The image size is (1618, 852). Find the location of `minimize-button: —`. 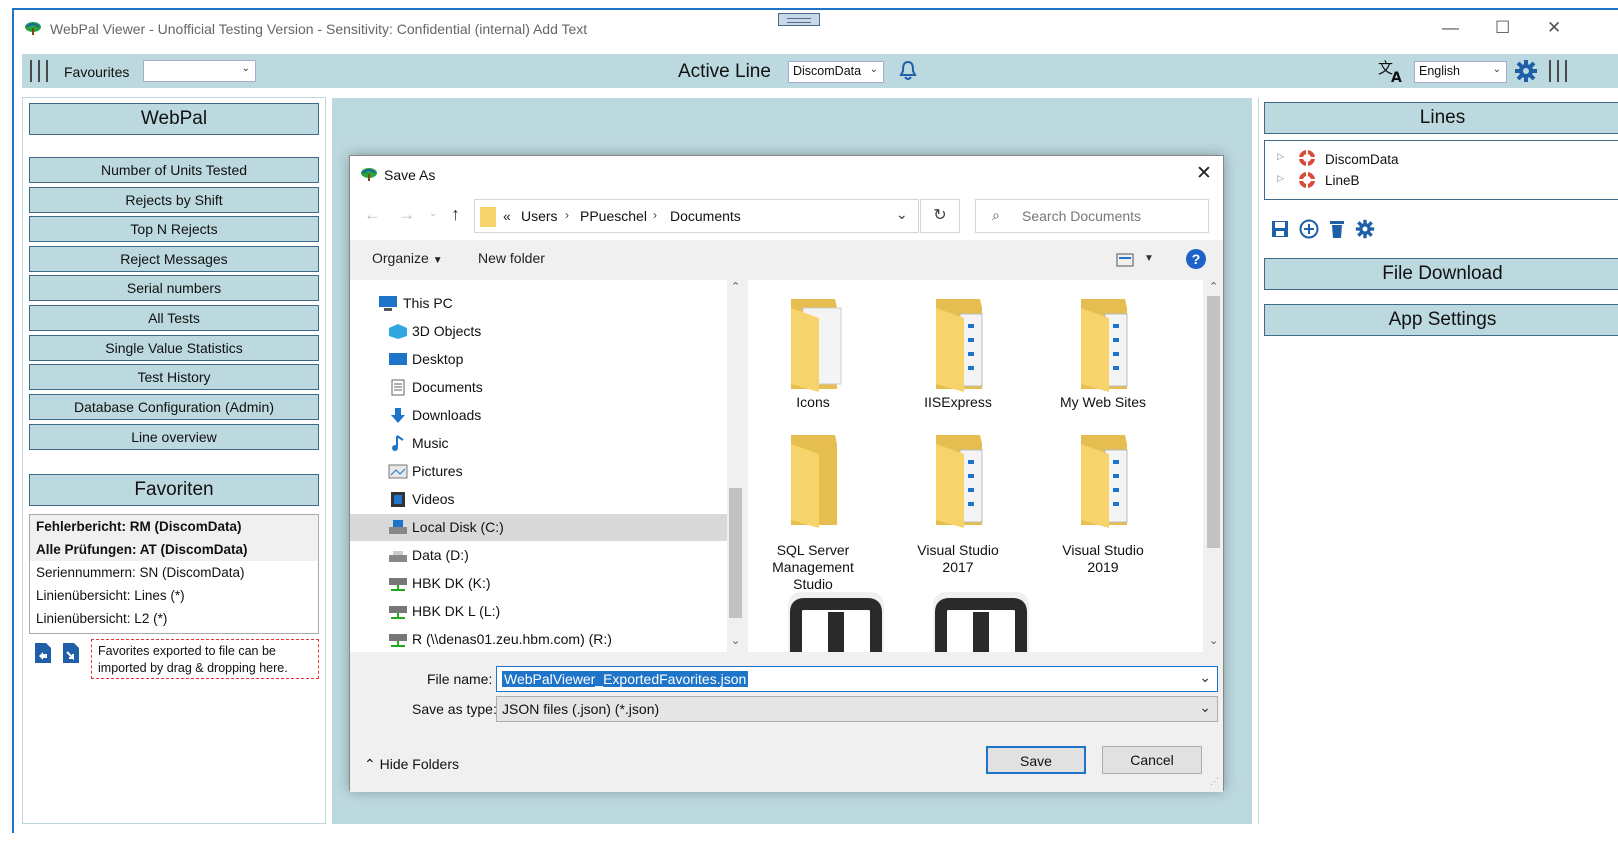

minimize-button: — is located at coordinates (1450, 28).